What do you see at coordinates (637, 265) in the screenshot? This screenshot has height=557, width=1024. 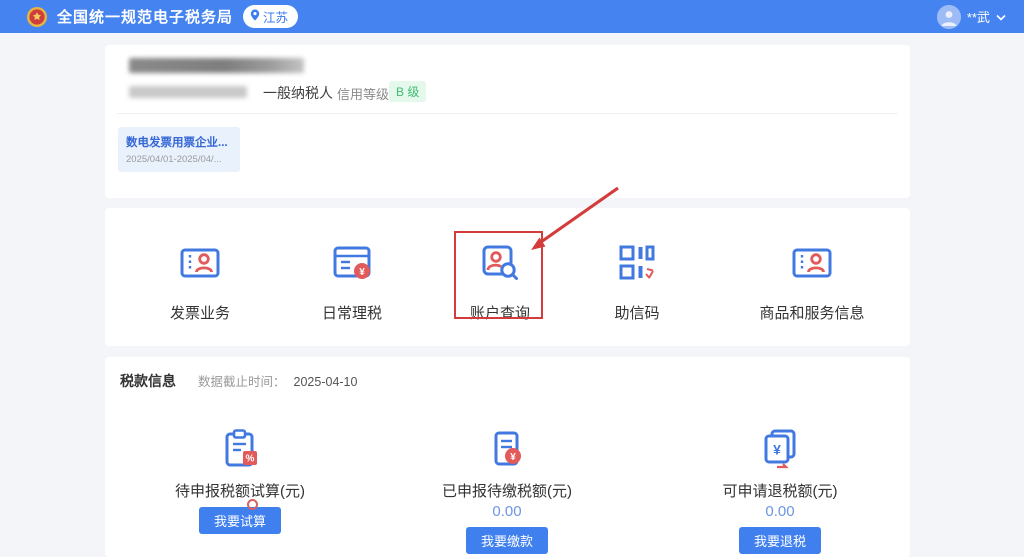 I see `qr-code-icon` at bounding box center [637, 265].